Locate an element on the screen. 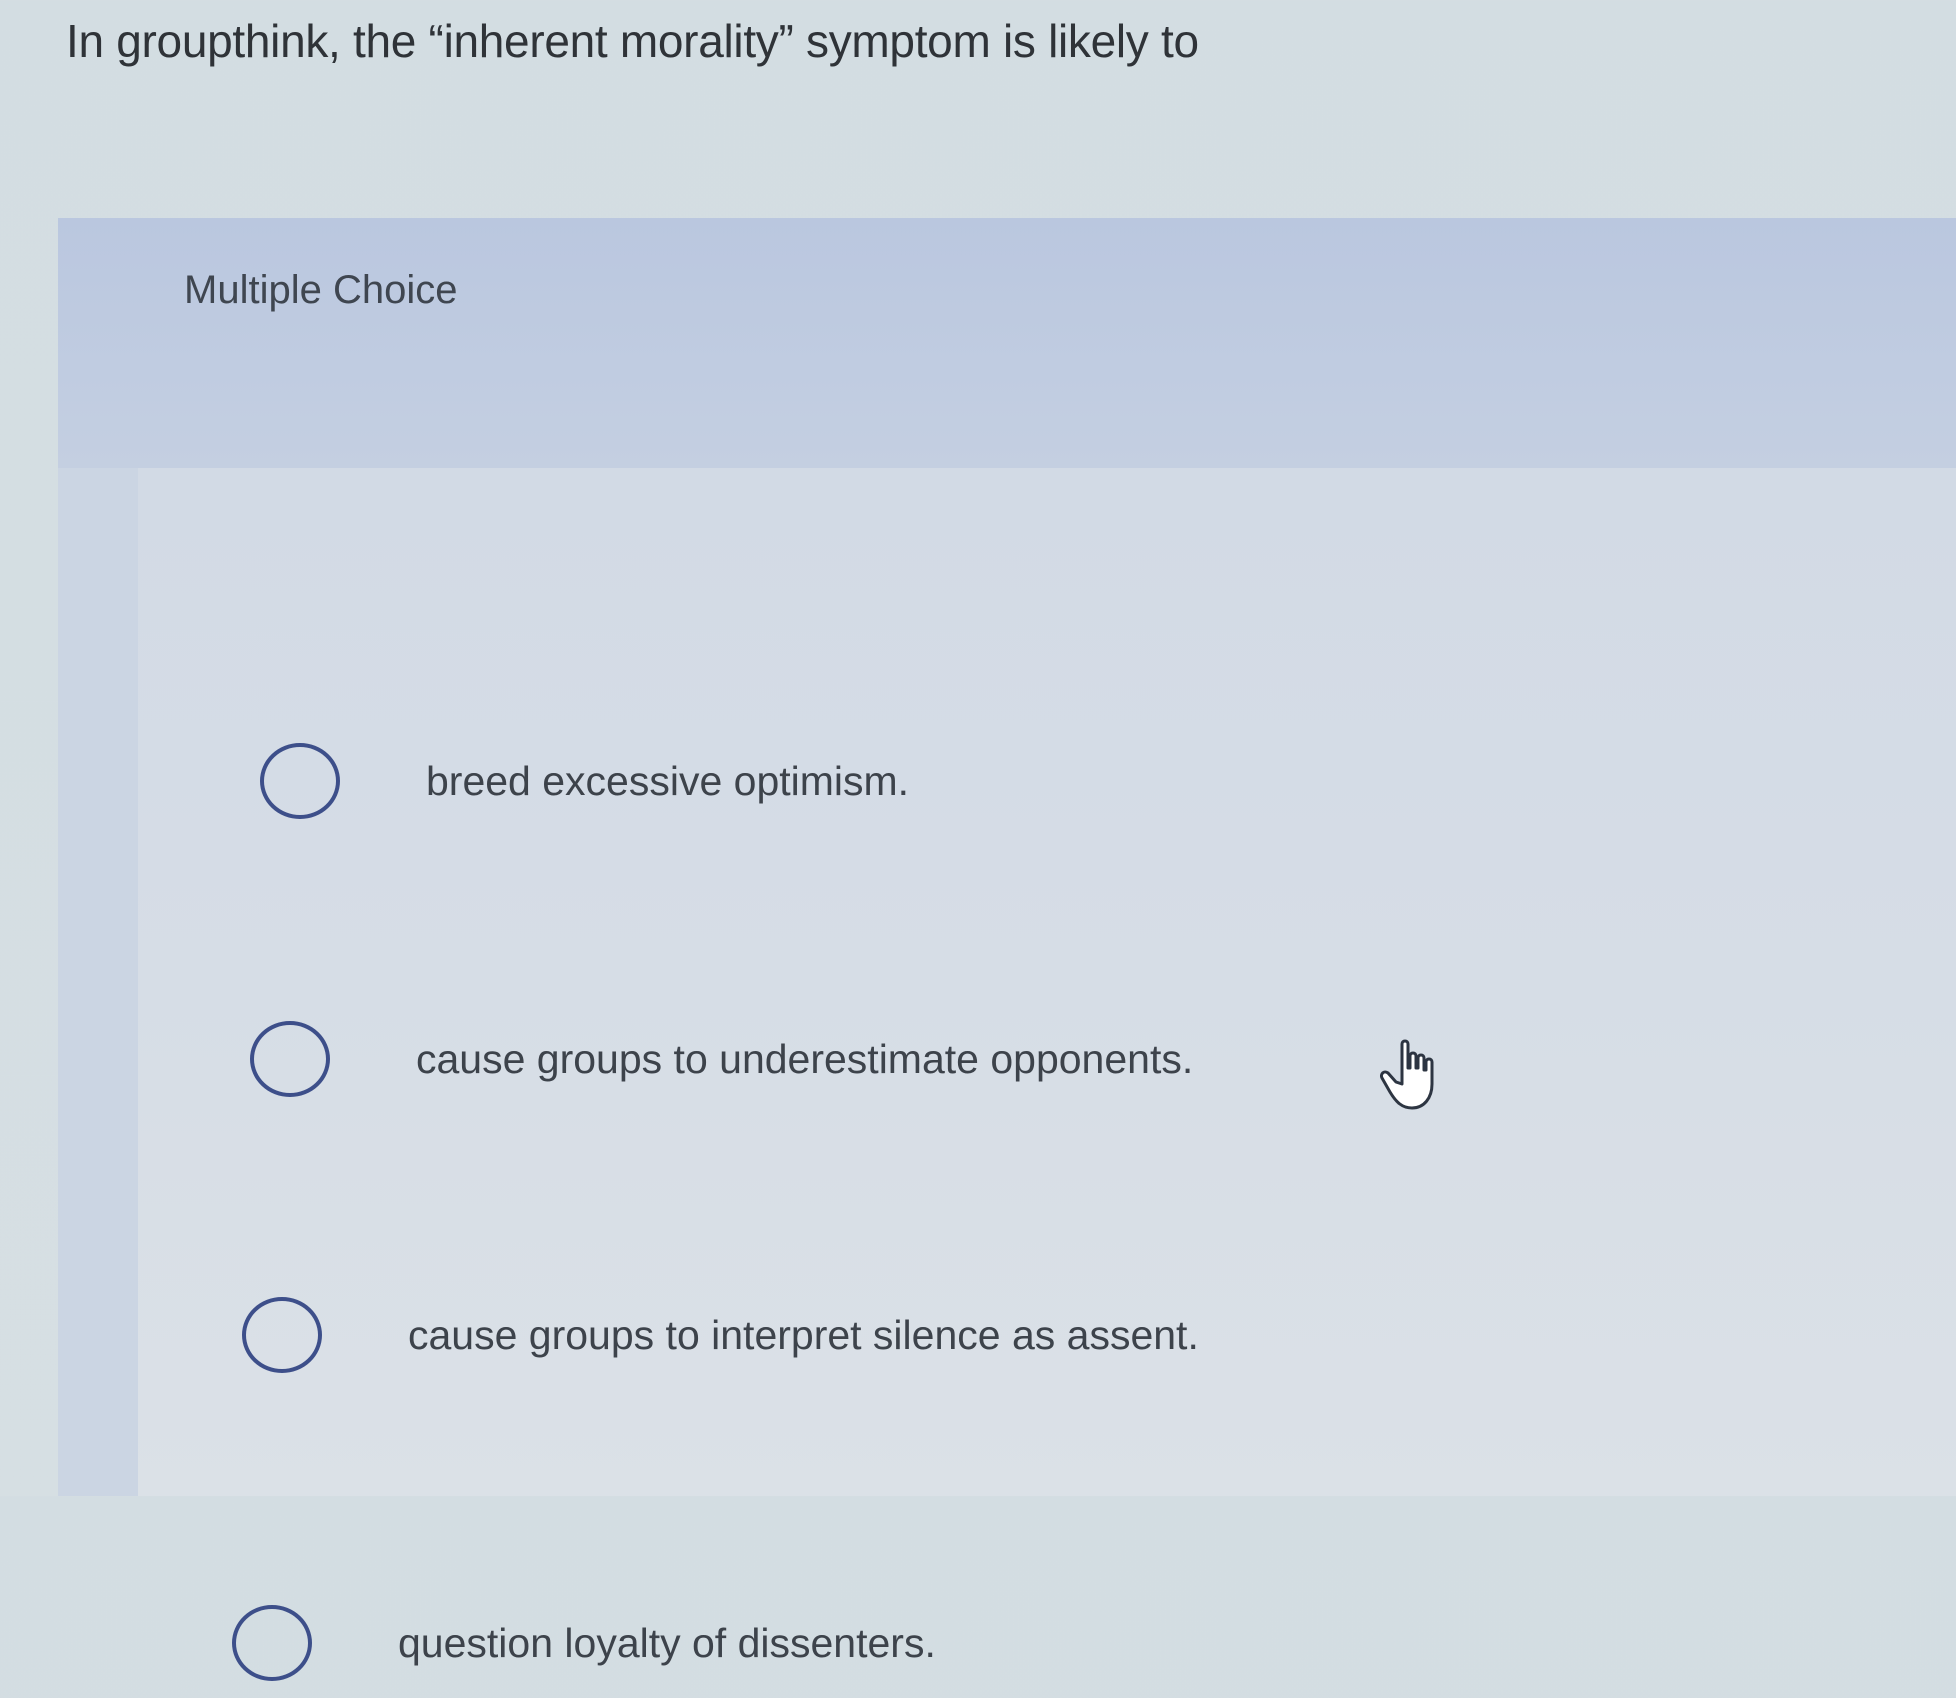 Image resolution: width=1956 pixels, height=1698 pixels. option-b: cause groups to underestimate opponents. is located at coordinates (721, 1059).